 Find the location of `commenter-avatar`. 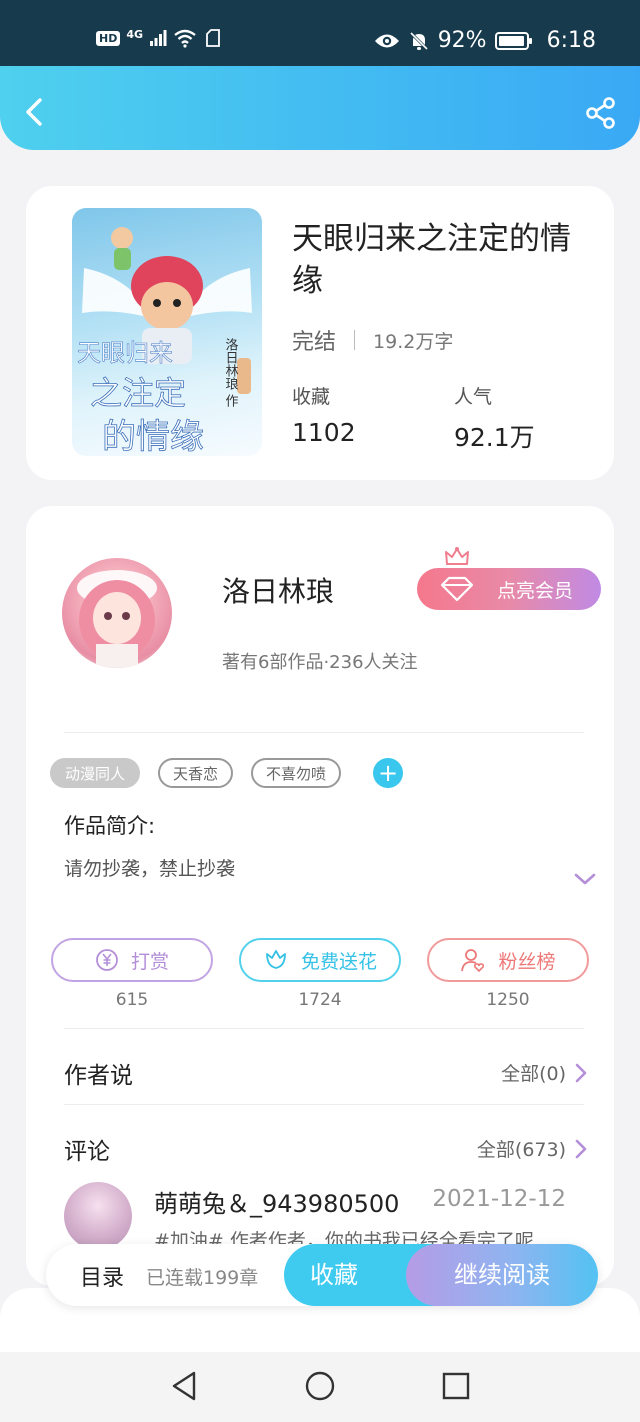

commenter-avatar is located at coordinates (98, 1216).